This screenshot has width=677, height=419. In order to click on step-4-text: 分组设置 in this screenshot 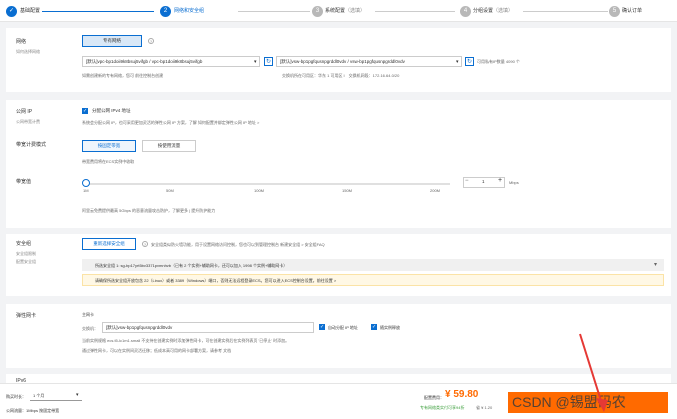, I will do `click(483, 11)`.